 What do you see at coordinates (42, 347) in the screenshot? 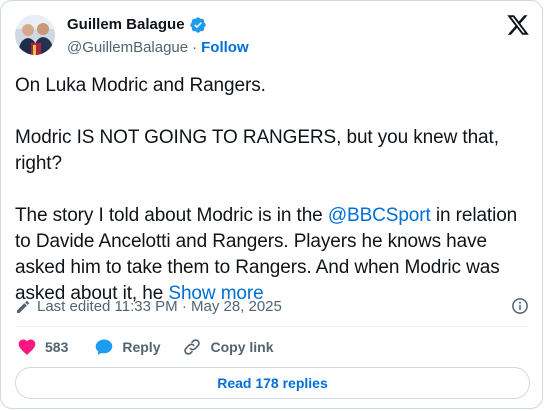
I see `like-button: 583` at bounding box center [42, 347].